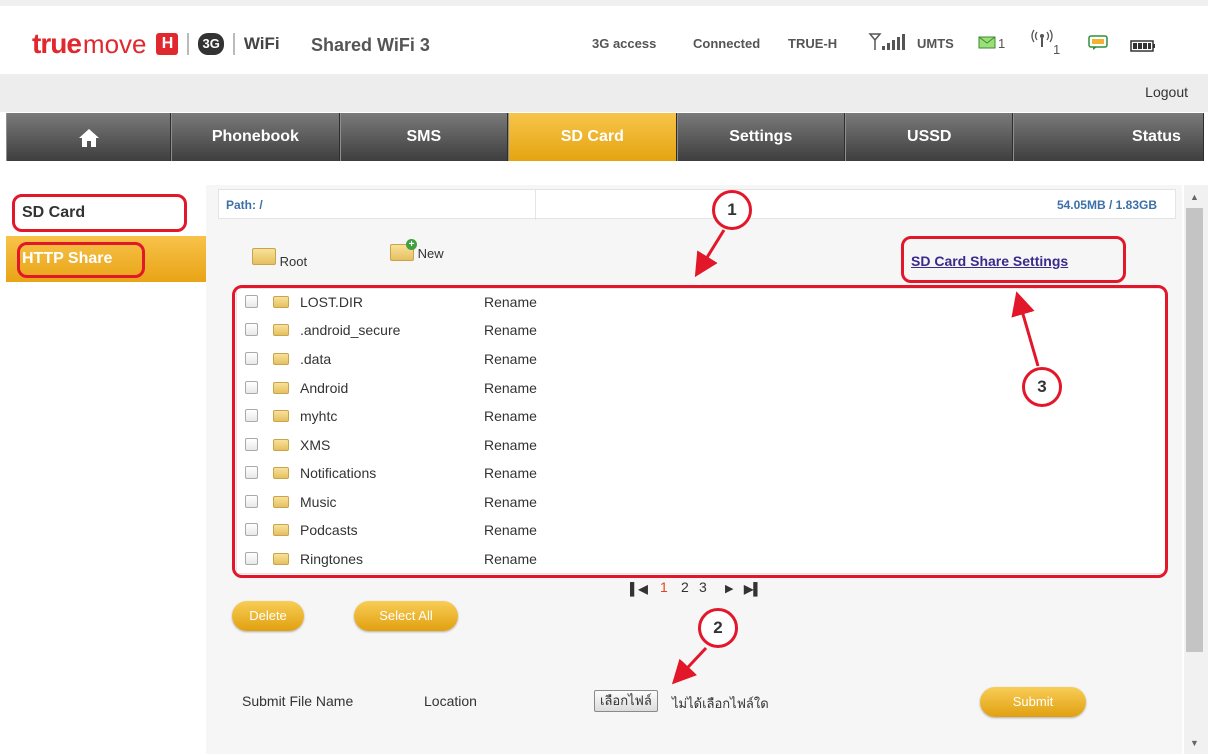 Image resolution: width=1208 pixels, height=754 pixels. Describe the element at coordinates (1194, 197) in the screenshot. I see `scroll-up-icon: ▲` at that location.